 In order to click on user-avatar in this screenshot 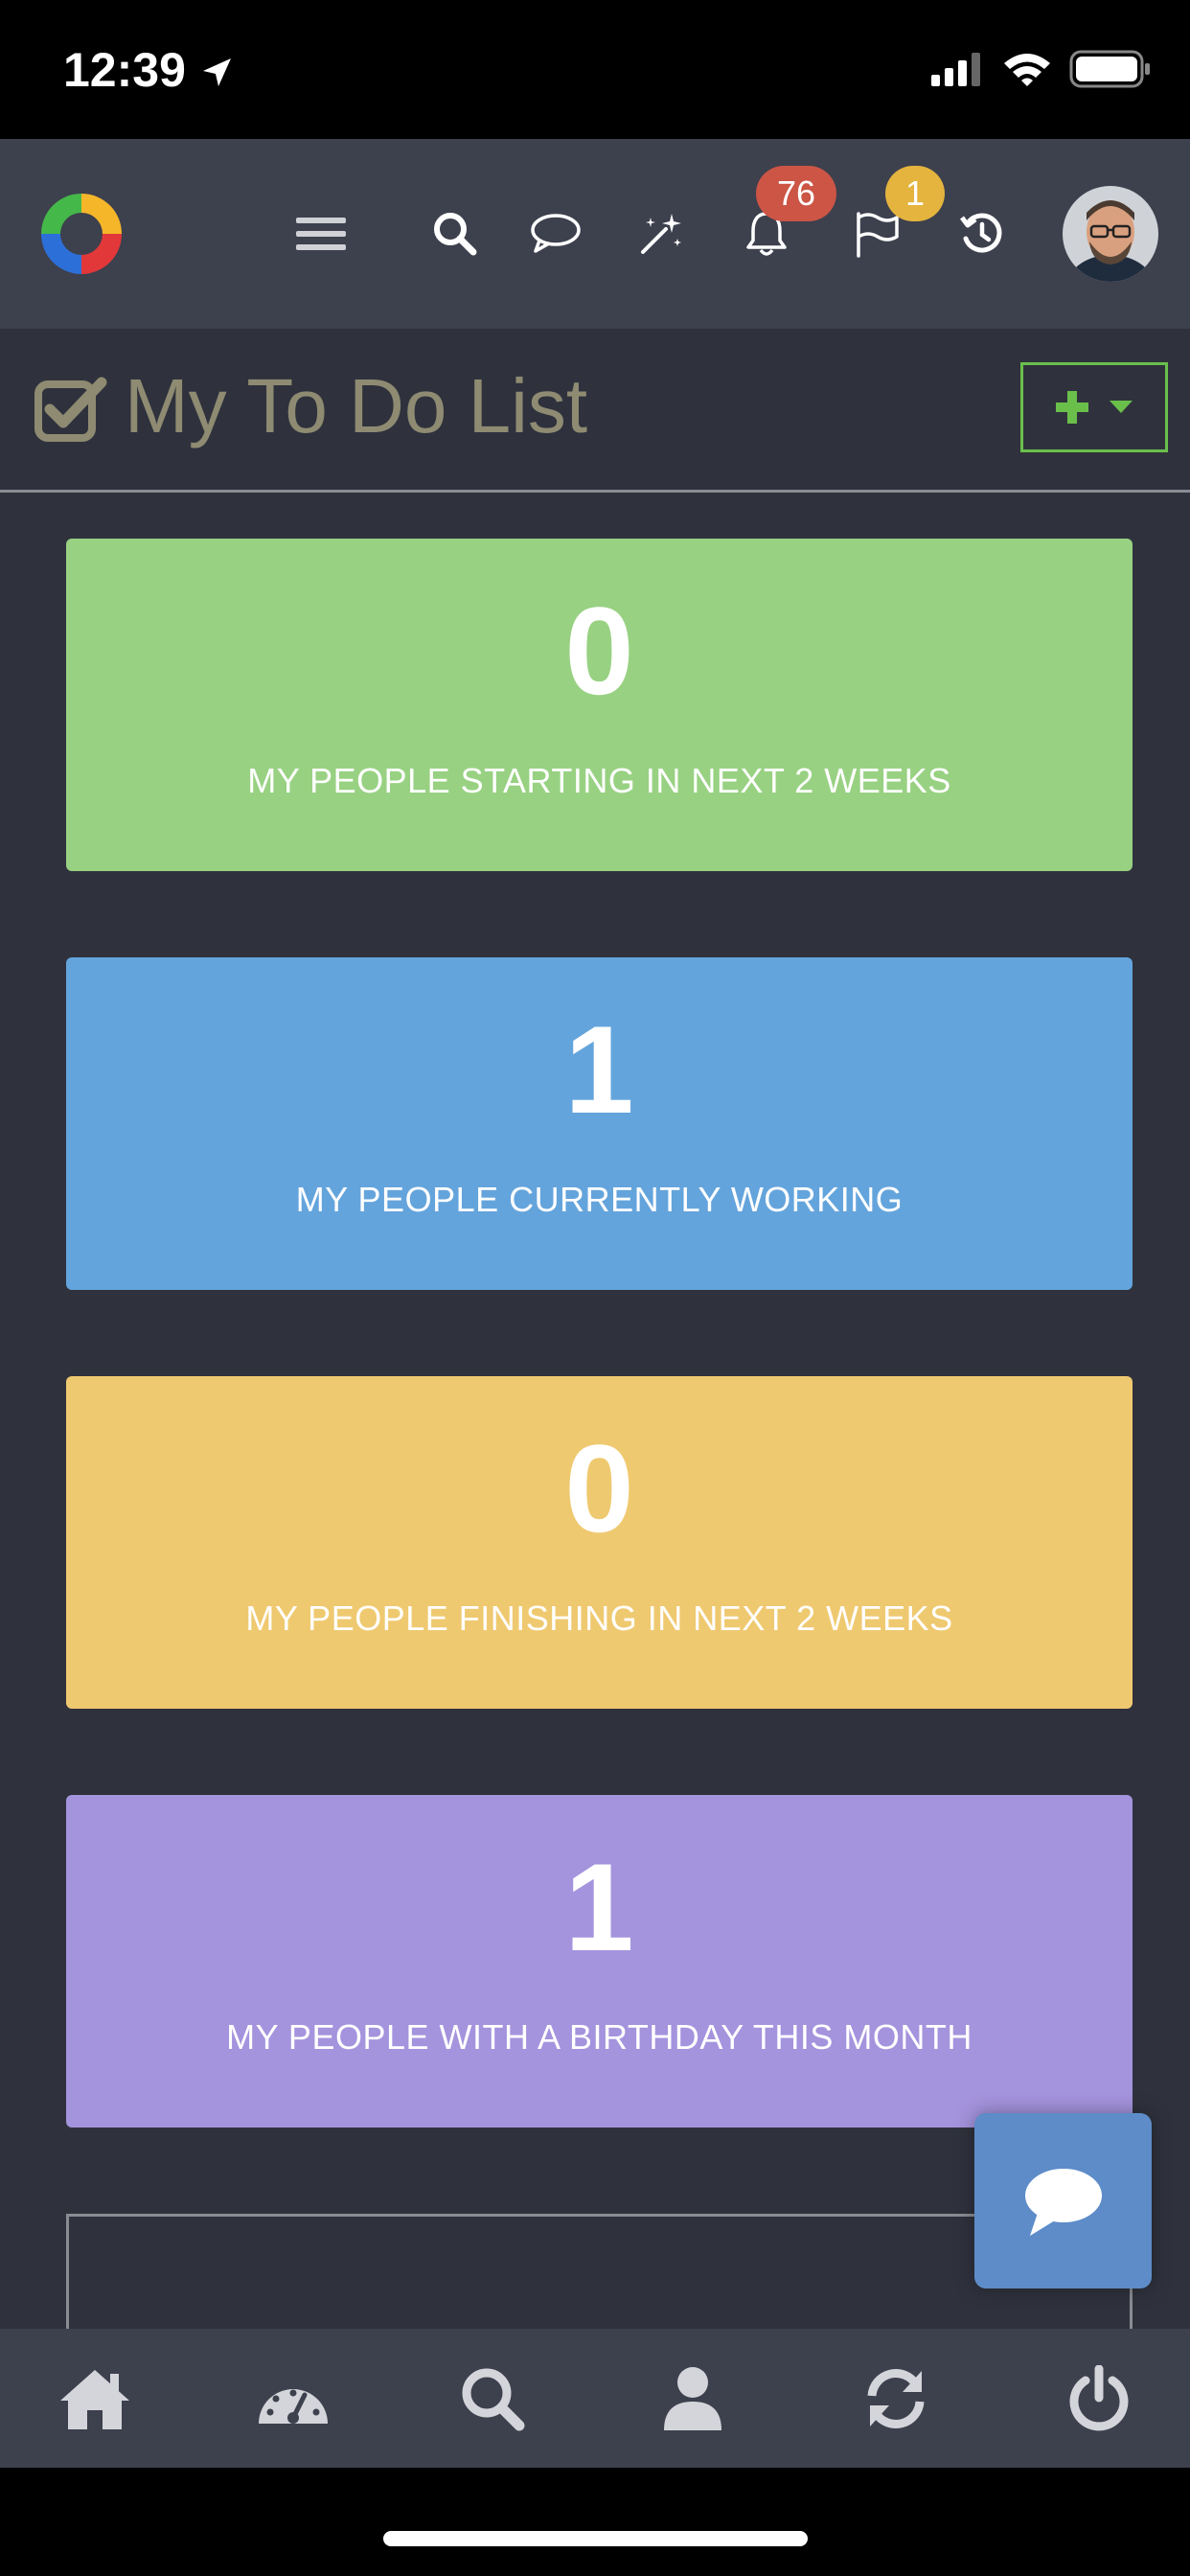, I will do `click(1110, 234)`.